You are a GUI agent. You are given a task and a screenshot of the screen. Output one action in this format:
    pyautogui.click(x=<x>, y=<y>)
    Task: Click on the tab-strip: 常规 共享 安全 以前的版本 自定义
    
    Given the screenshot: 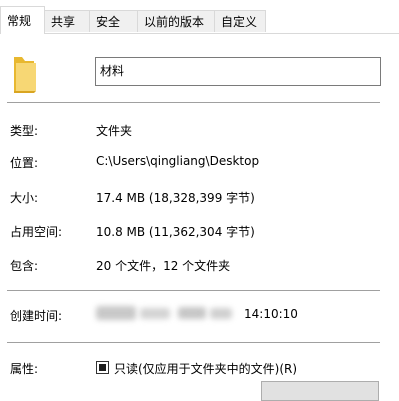 What is the action you would take?
    pyautogui.click(x=199, y=17)
    